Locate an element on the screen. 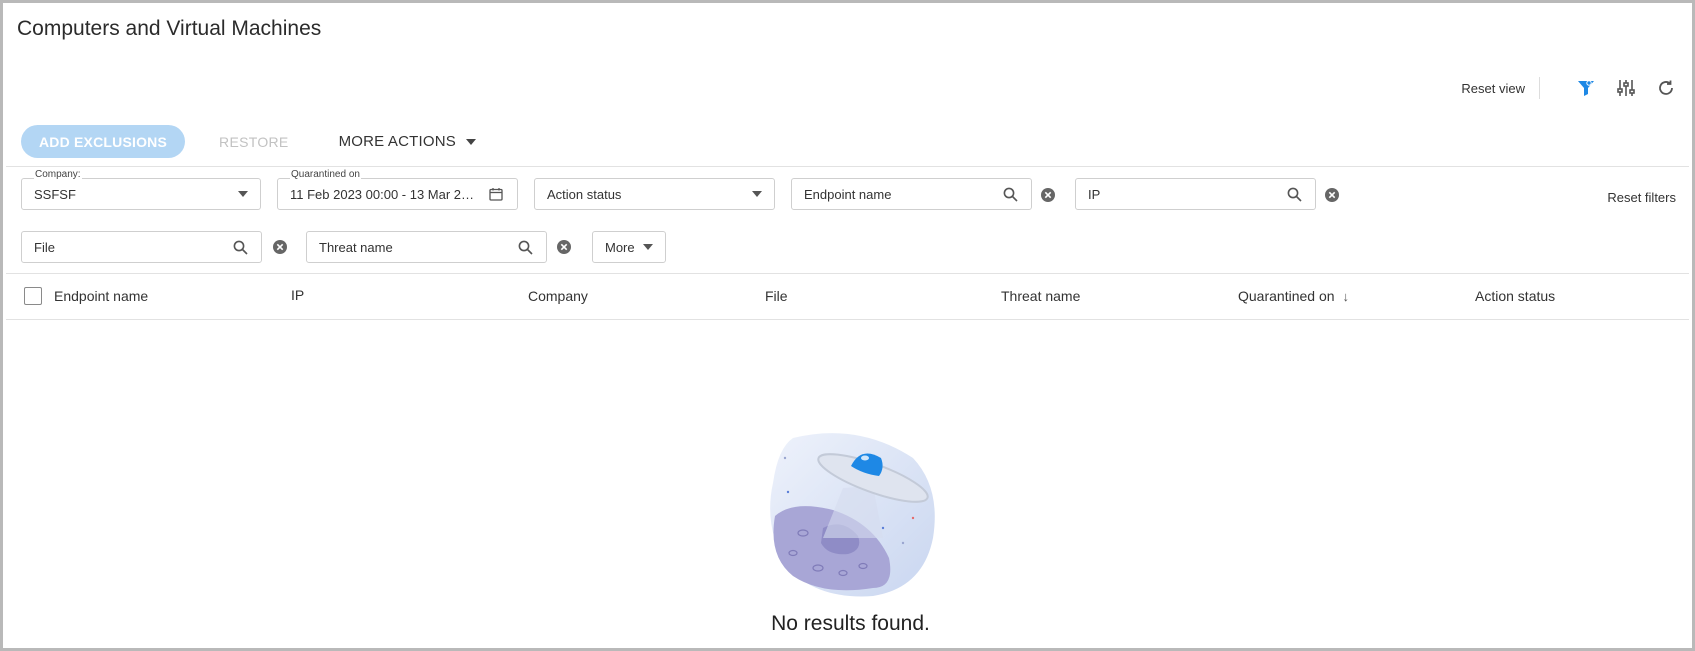 The image size is (1695, 651). view-toolbar: Reset view is located at coordinates (1569, 88).